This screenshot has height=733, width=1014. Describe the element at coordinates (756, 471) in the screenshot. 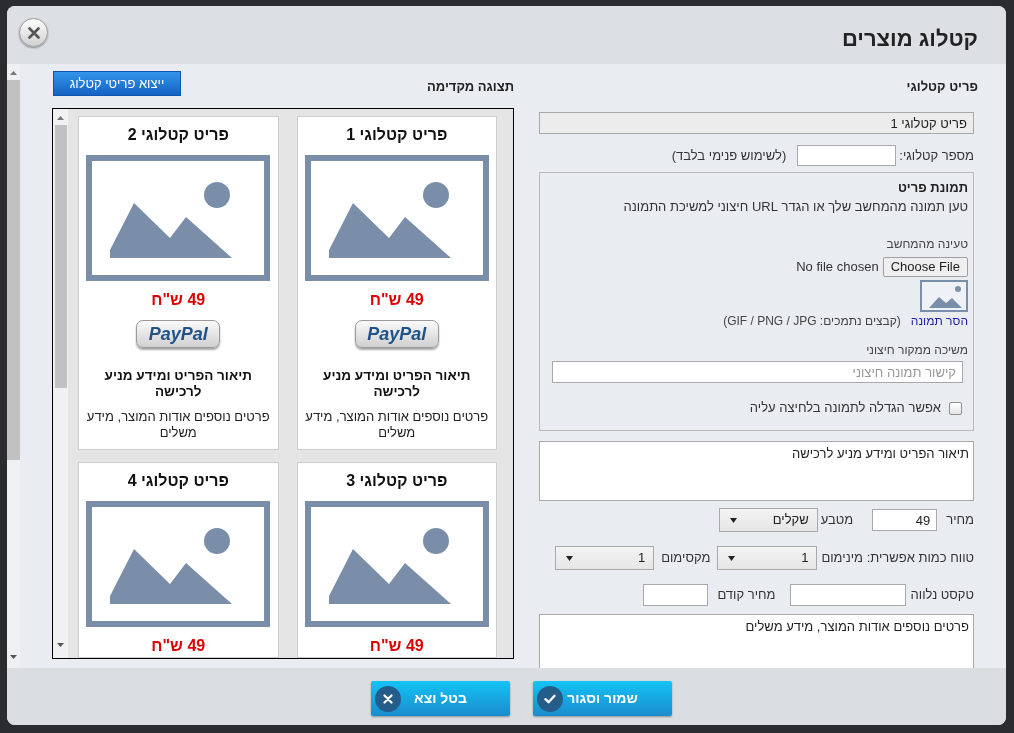

I see `description-field: תיאור הפריט ומידע מניע לרכישה` at that location.